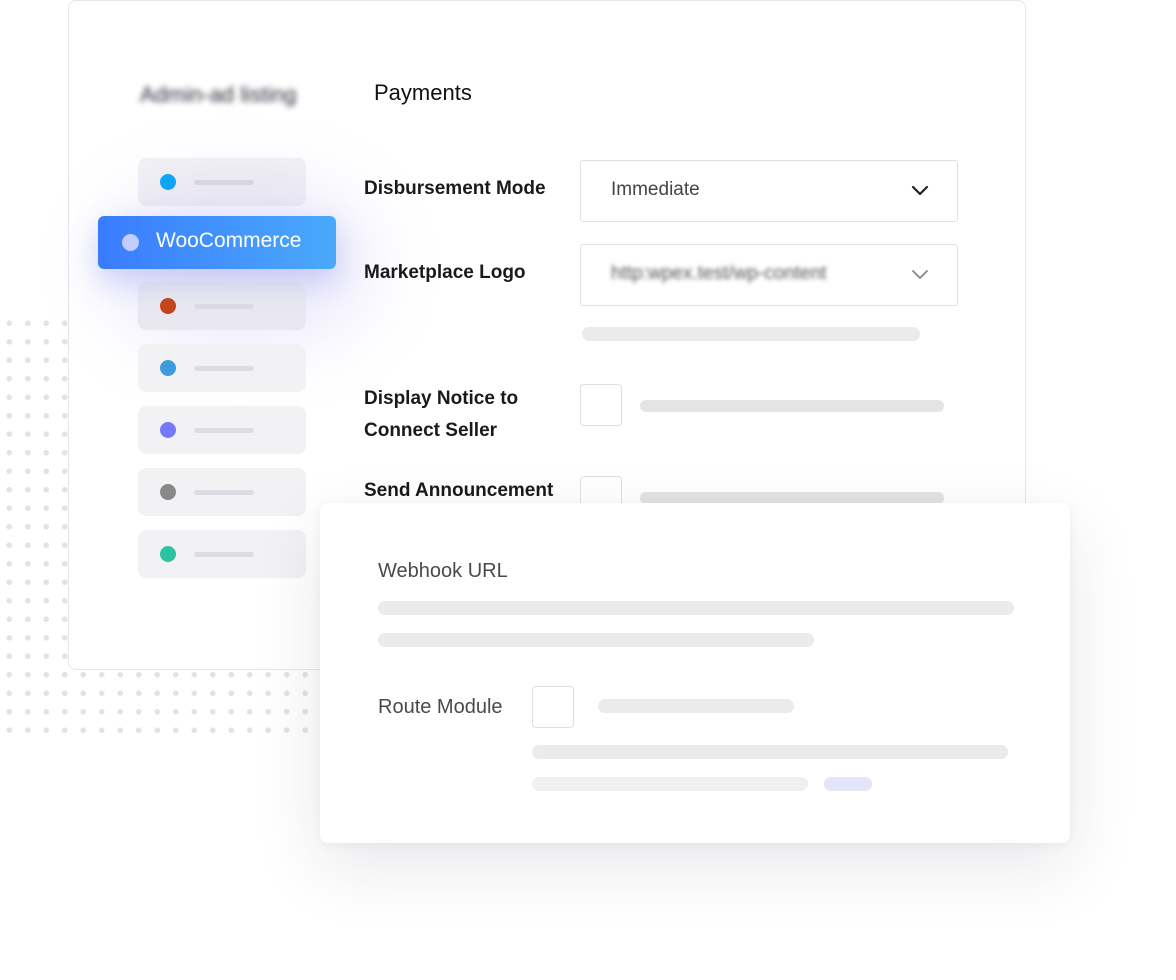 This screenshot has width=1176, height=980. I want to click on route-module-checkbox, so click(553, 707).